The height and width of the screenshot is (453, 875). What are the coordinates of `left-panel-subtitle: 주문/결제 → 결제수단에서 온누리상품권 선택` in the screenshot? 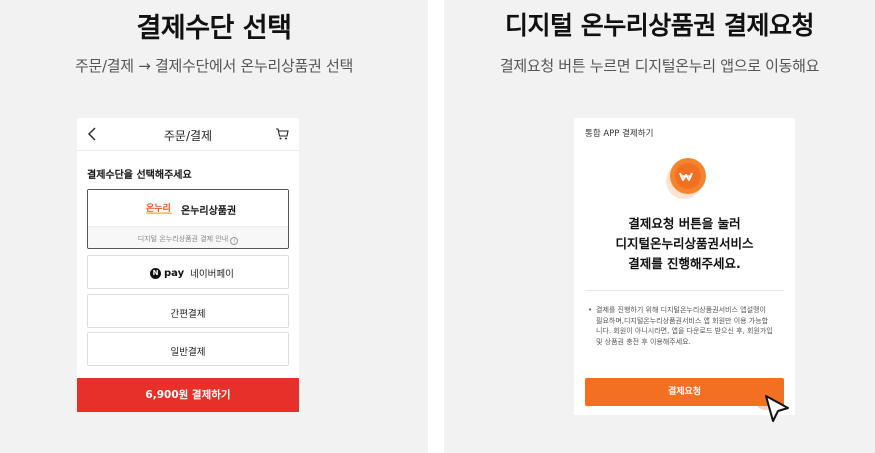 It's located at (214, 66).